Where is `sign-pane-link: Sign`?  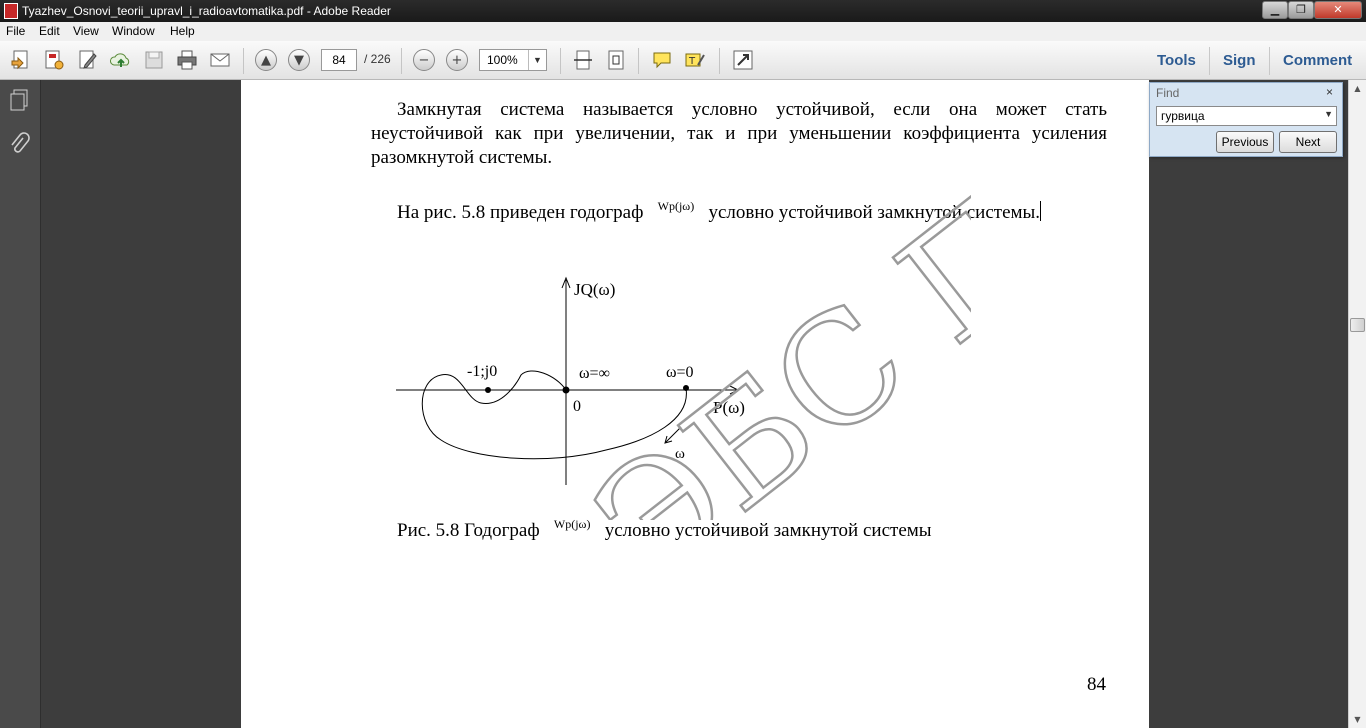
sign-pane-link: Sign is located at coordinates (1239, 60).